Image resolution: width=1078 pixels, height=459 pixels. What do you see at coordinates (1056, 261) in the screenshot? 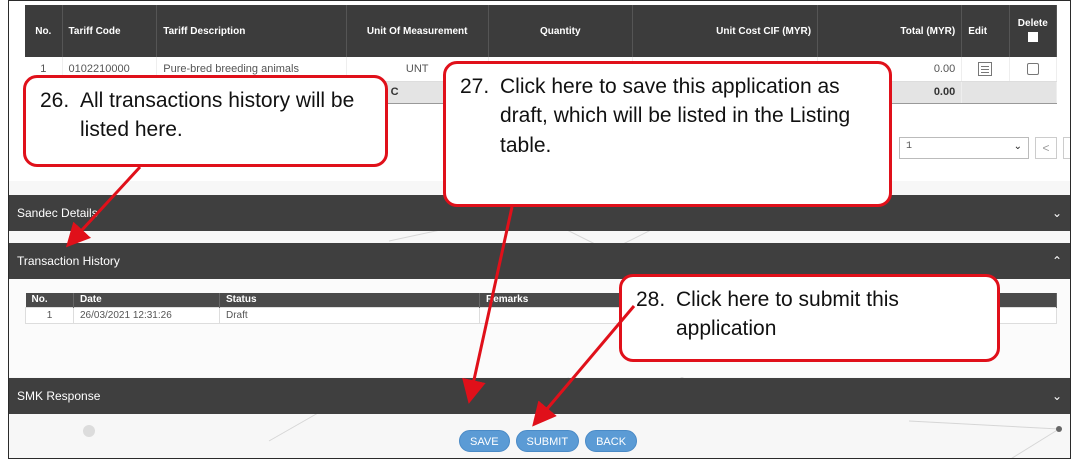
I see `chevron-up-icon: ⌃` at bounding box center [1056, 261].